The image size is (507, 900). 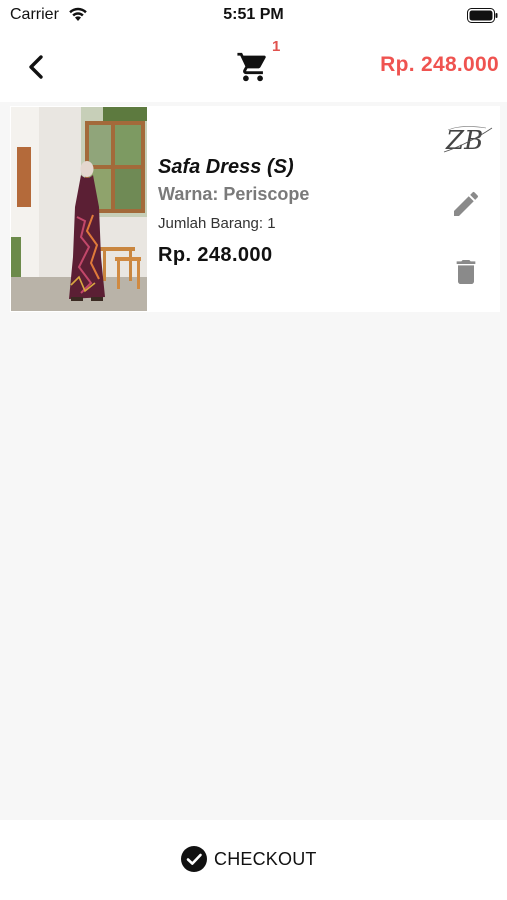 I want to click on brand-logo: ZB, so click(x=468, y=141).